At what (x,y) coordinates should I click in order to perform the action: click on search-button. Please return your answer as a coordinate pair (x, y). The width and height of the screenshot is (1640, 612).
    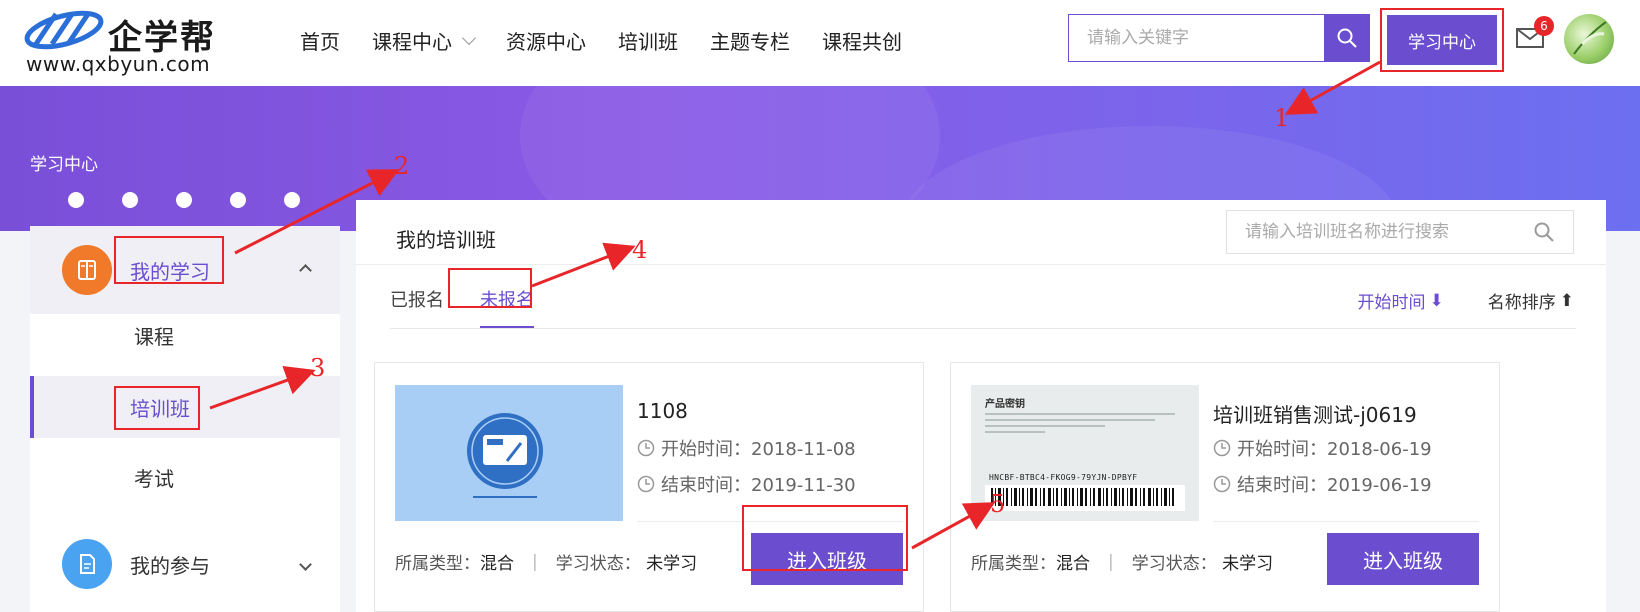
    Looking at the image, I should click on (1346, 38).